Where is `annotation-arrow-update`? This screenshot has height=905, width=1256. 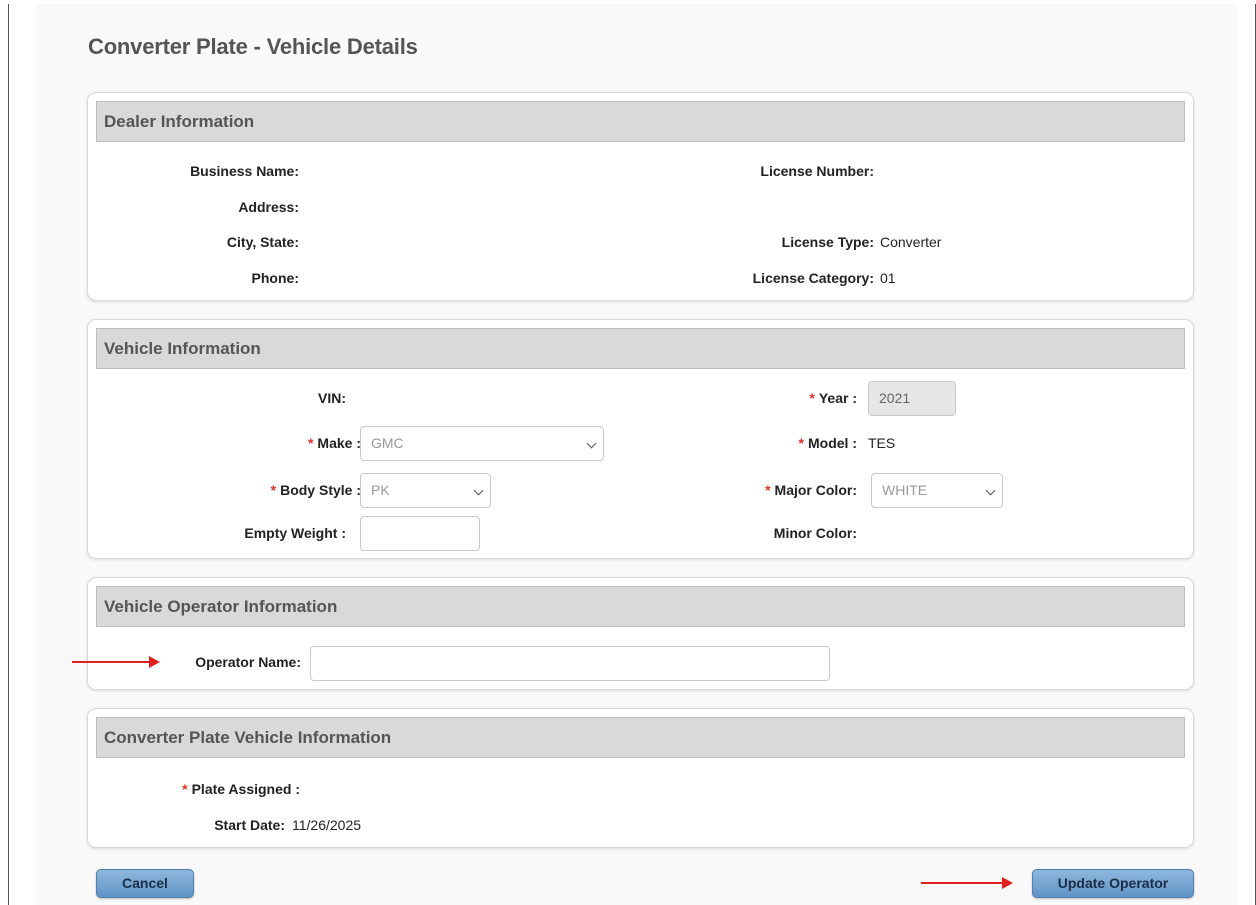
annotation-arrow-update is located at coordinates (967, 883).